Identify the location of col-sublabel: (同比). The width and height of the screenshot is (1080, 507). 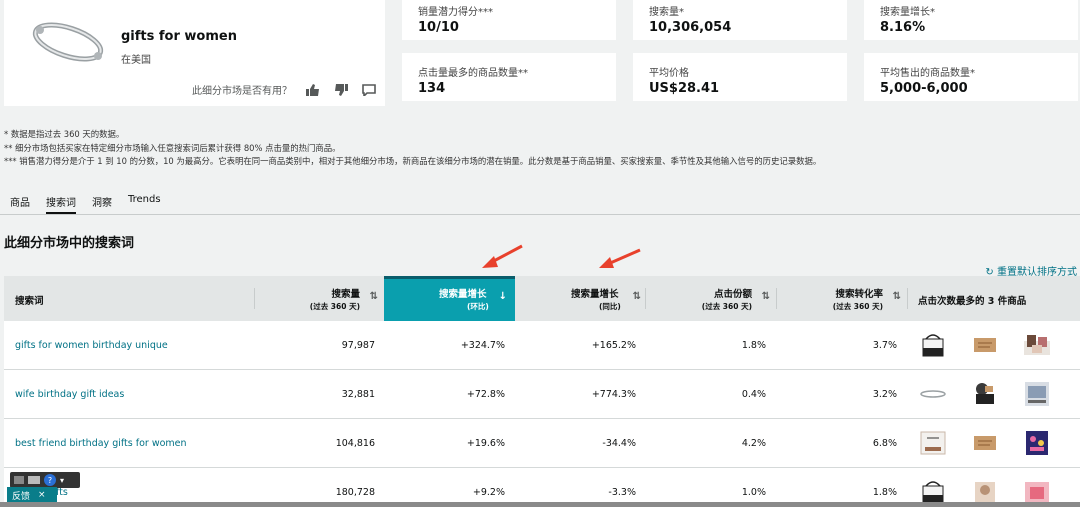
(610, 306).